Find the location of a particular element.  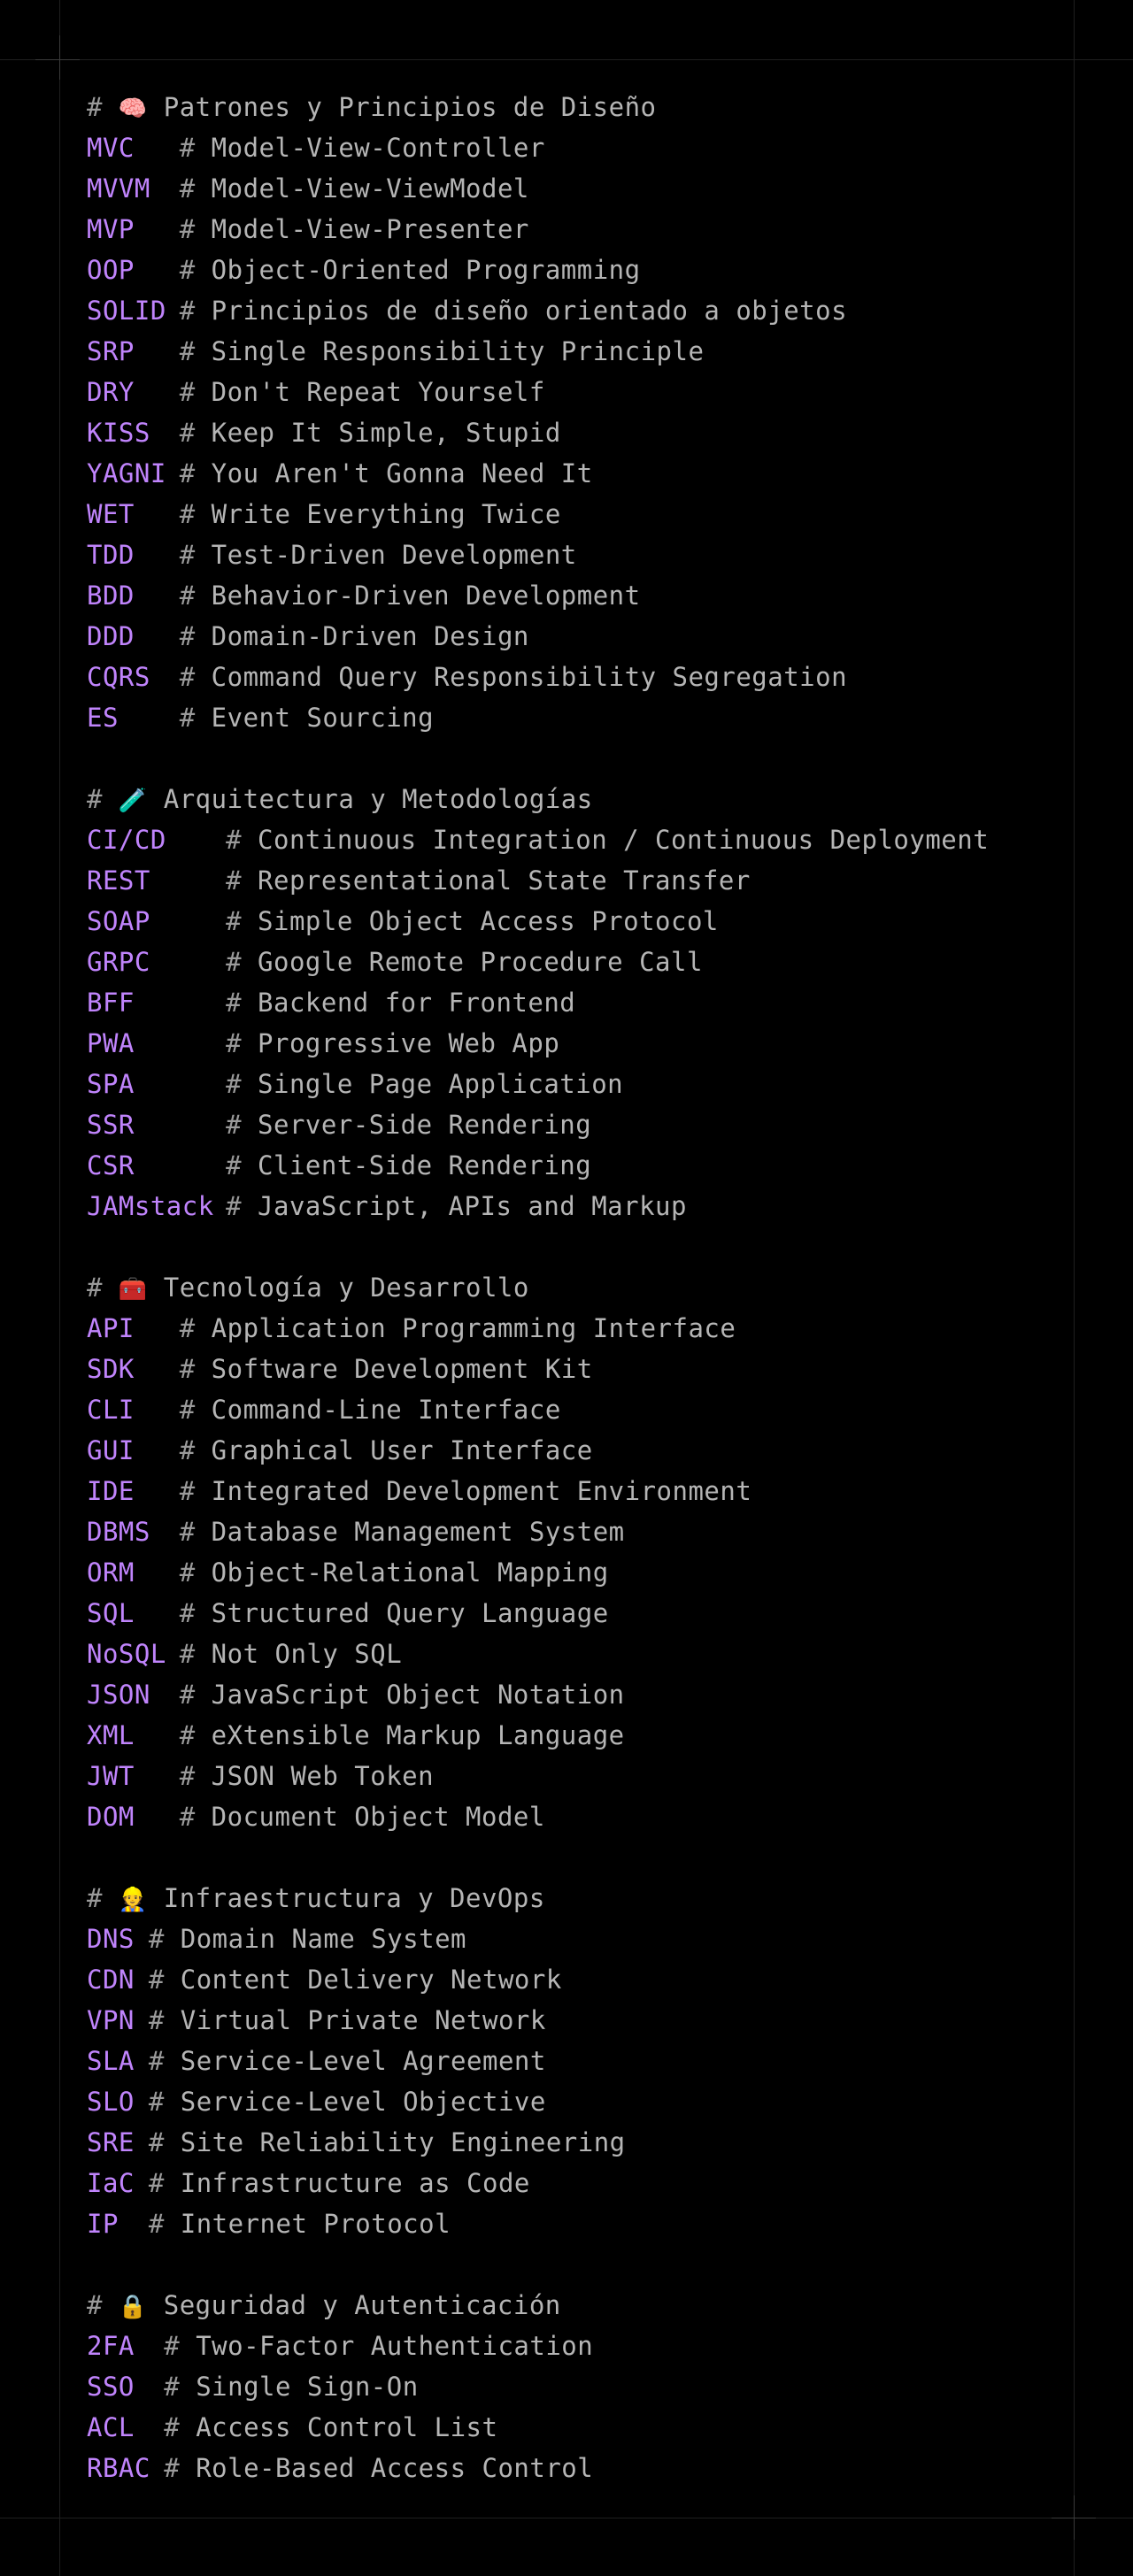

abbreviation-description: Service-Level Objective is located at coordinates (363, 2102).